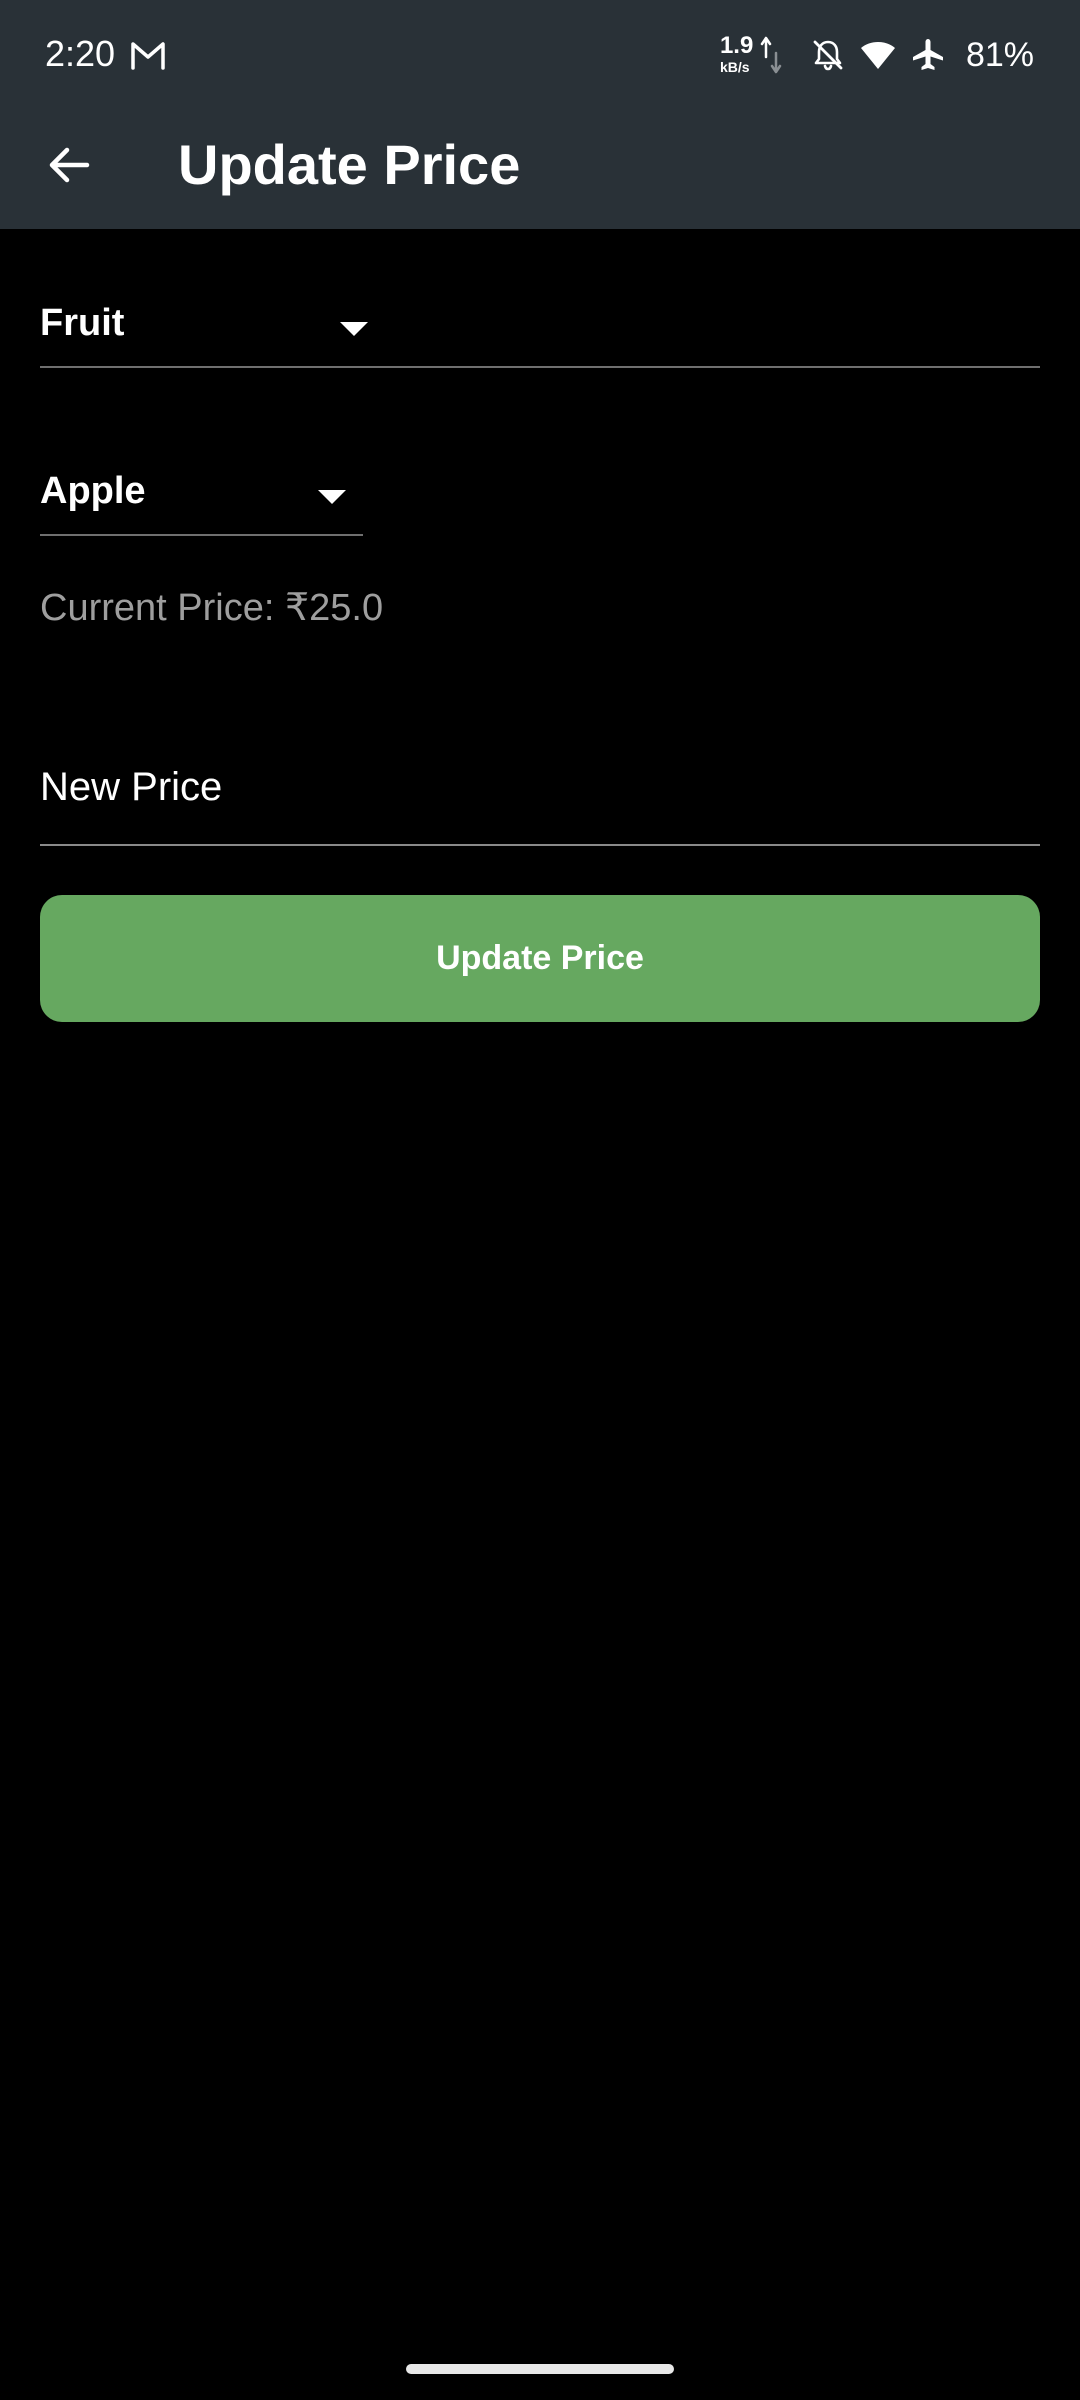  I want to click on wifi-icon, so click(877, 55).